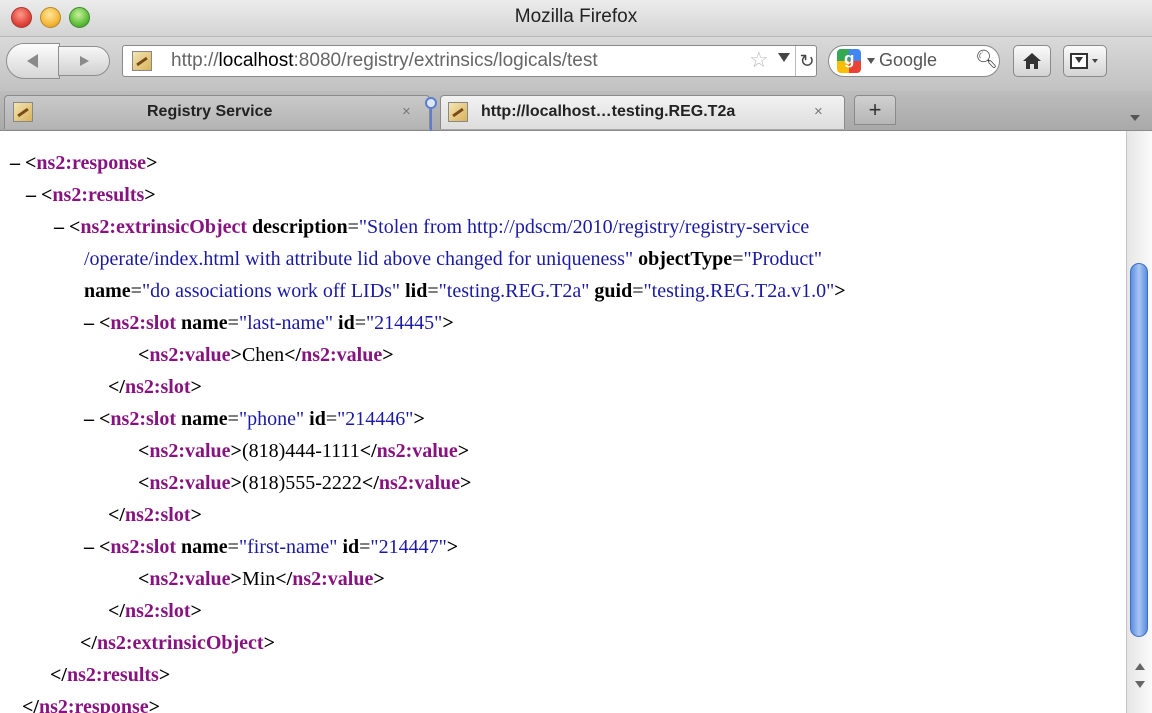  I want to click on bookmarks-icon, so click(1084, 61).